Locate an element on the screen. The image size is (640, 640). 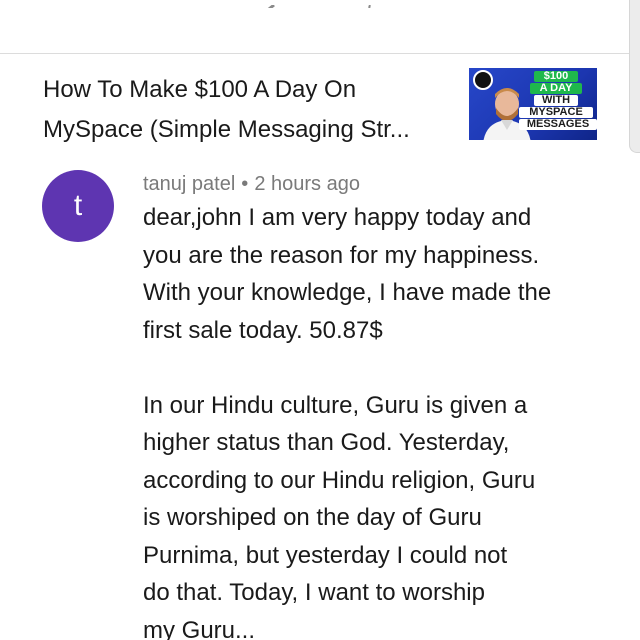
comment-line: do that. Today, I want to worship is located at coordinates (314, 592).